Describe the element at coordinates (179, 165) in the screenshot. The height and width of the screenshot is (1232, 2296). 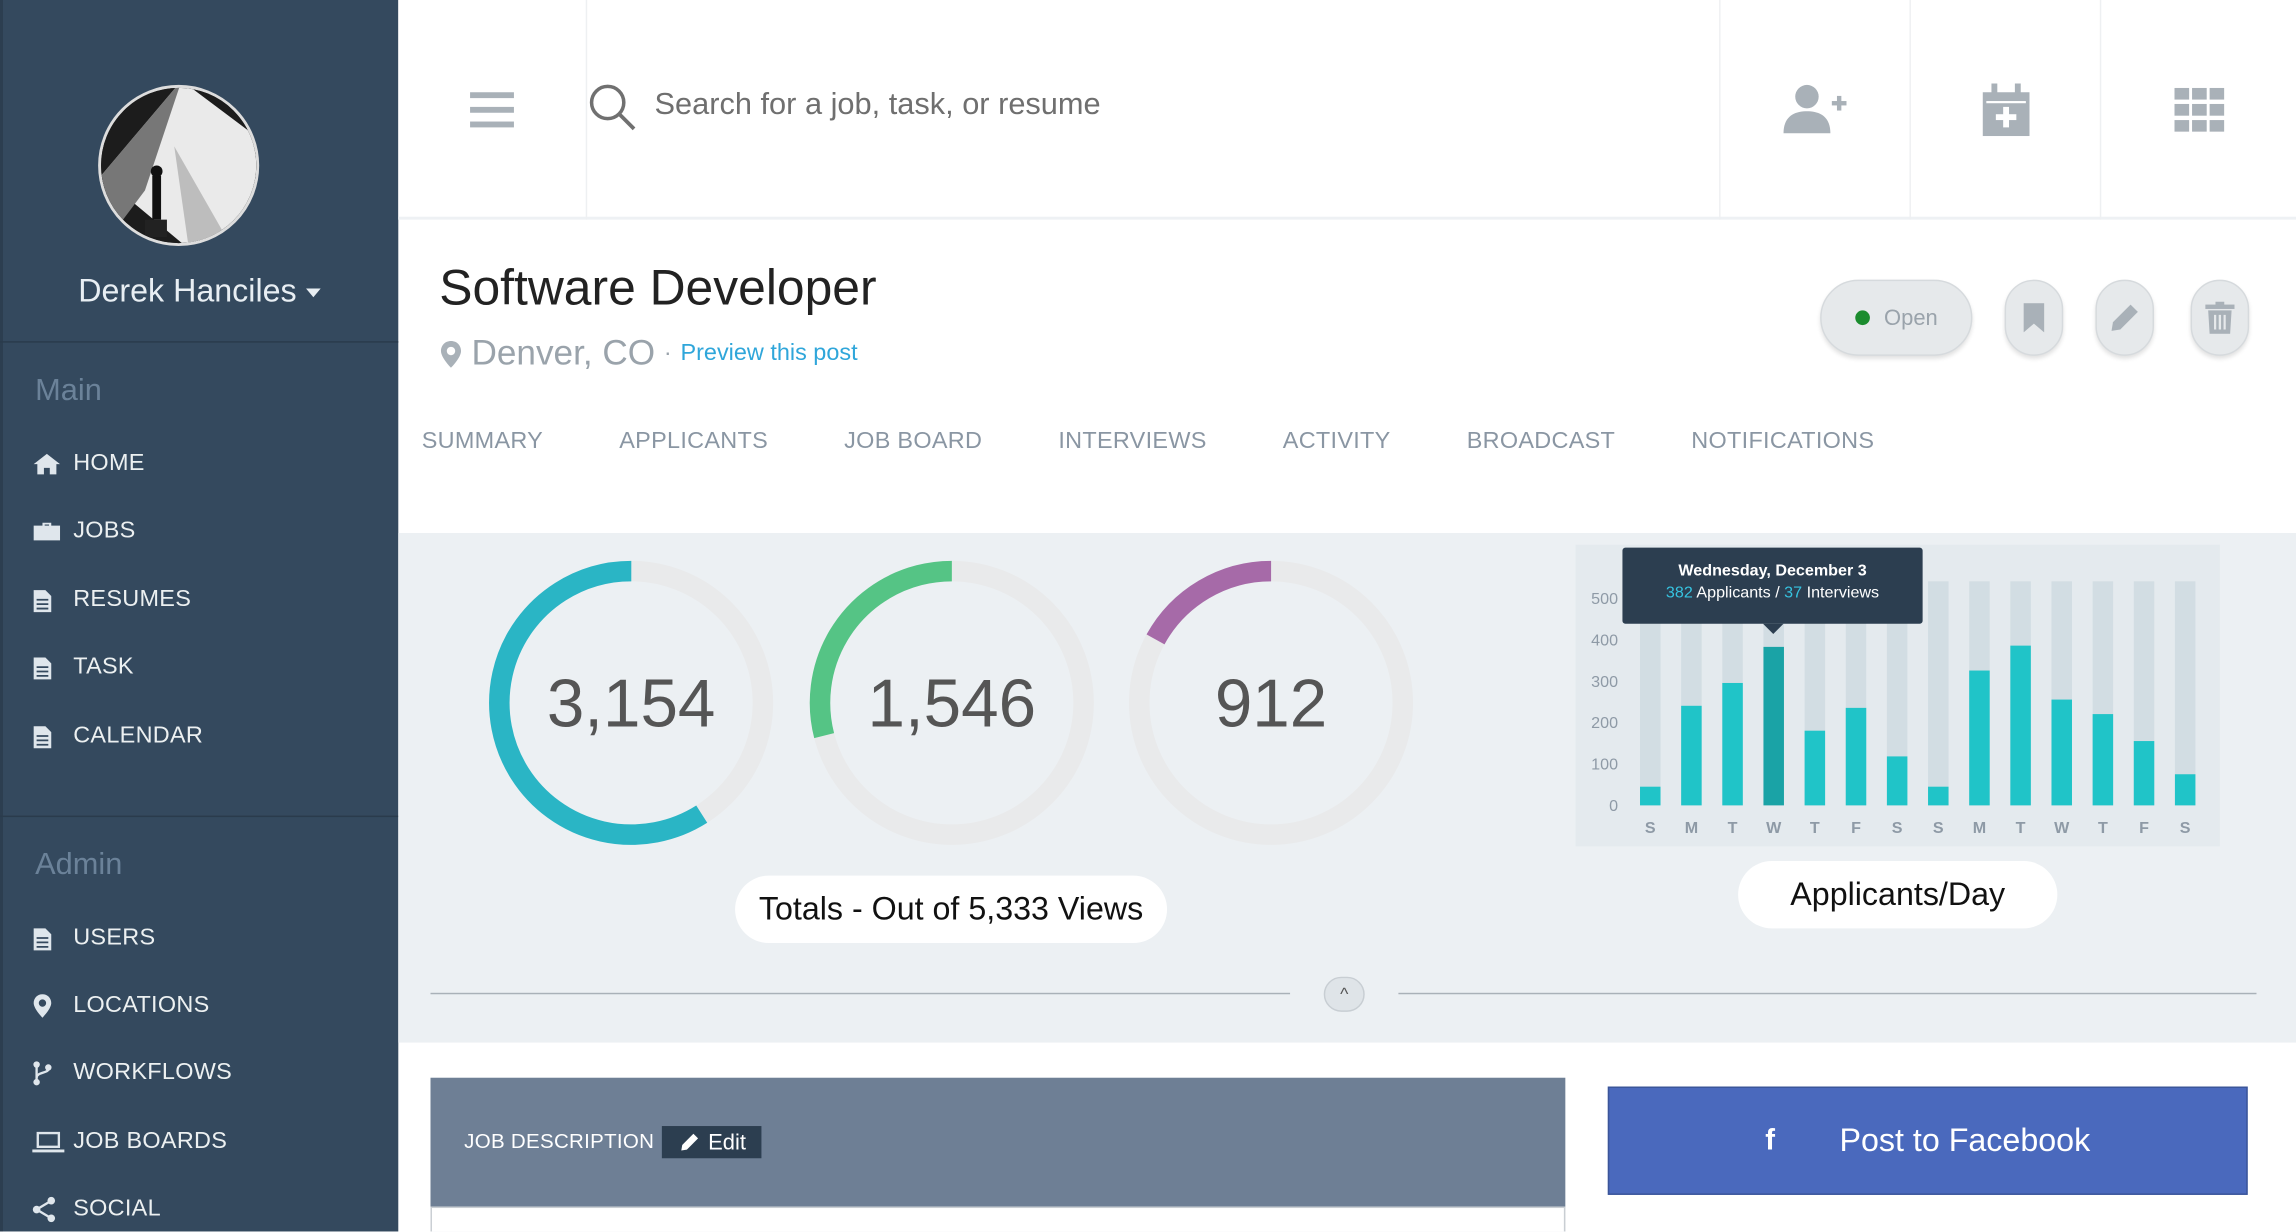
I see `avatar` at that location.